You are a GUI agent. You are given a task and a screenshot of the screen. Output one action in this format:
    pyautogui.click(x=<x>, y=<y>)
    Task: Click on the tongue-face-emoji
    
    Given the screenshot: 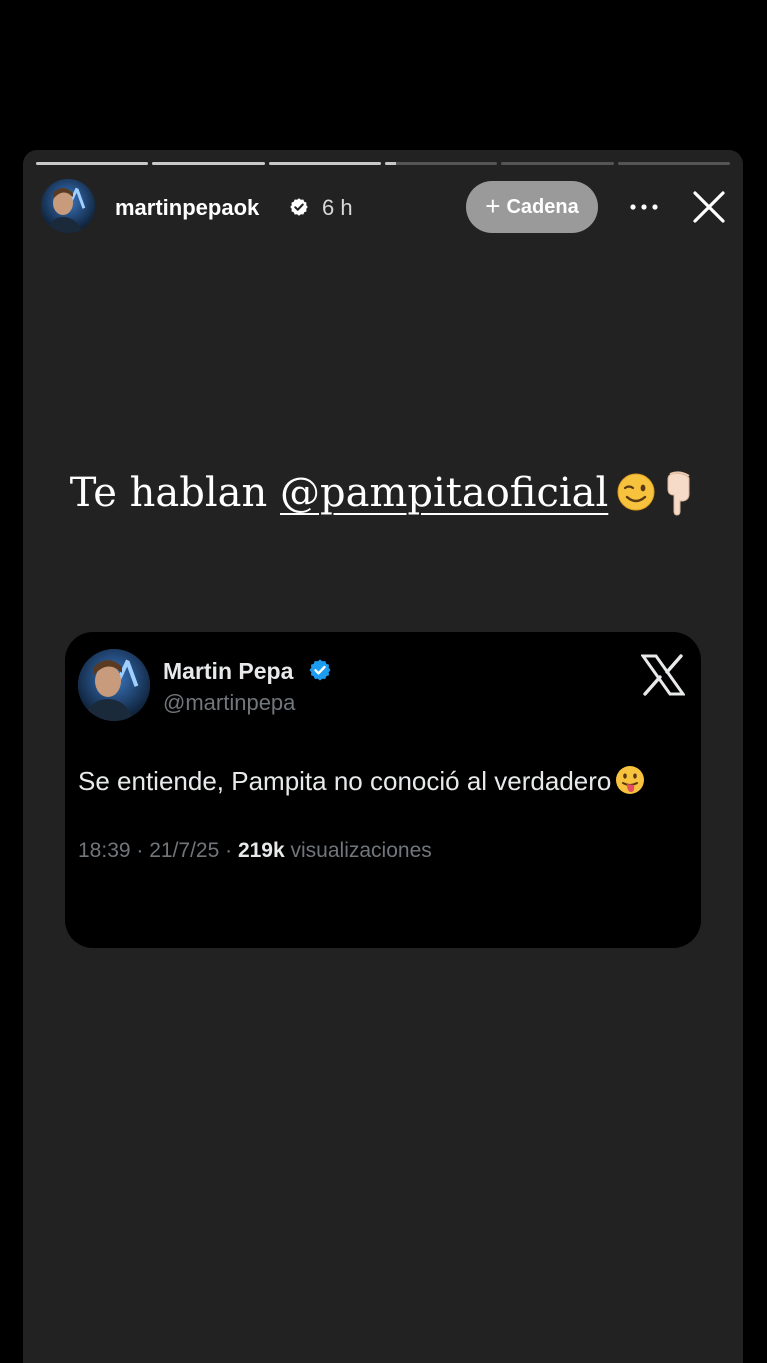 What is the action you would take?
    pyautogui.click(x=630, y=780)
    